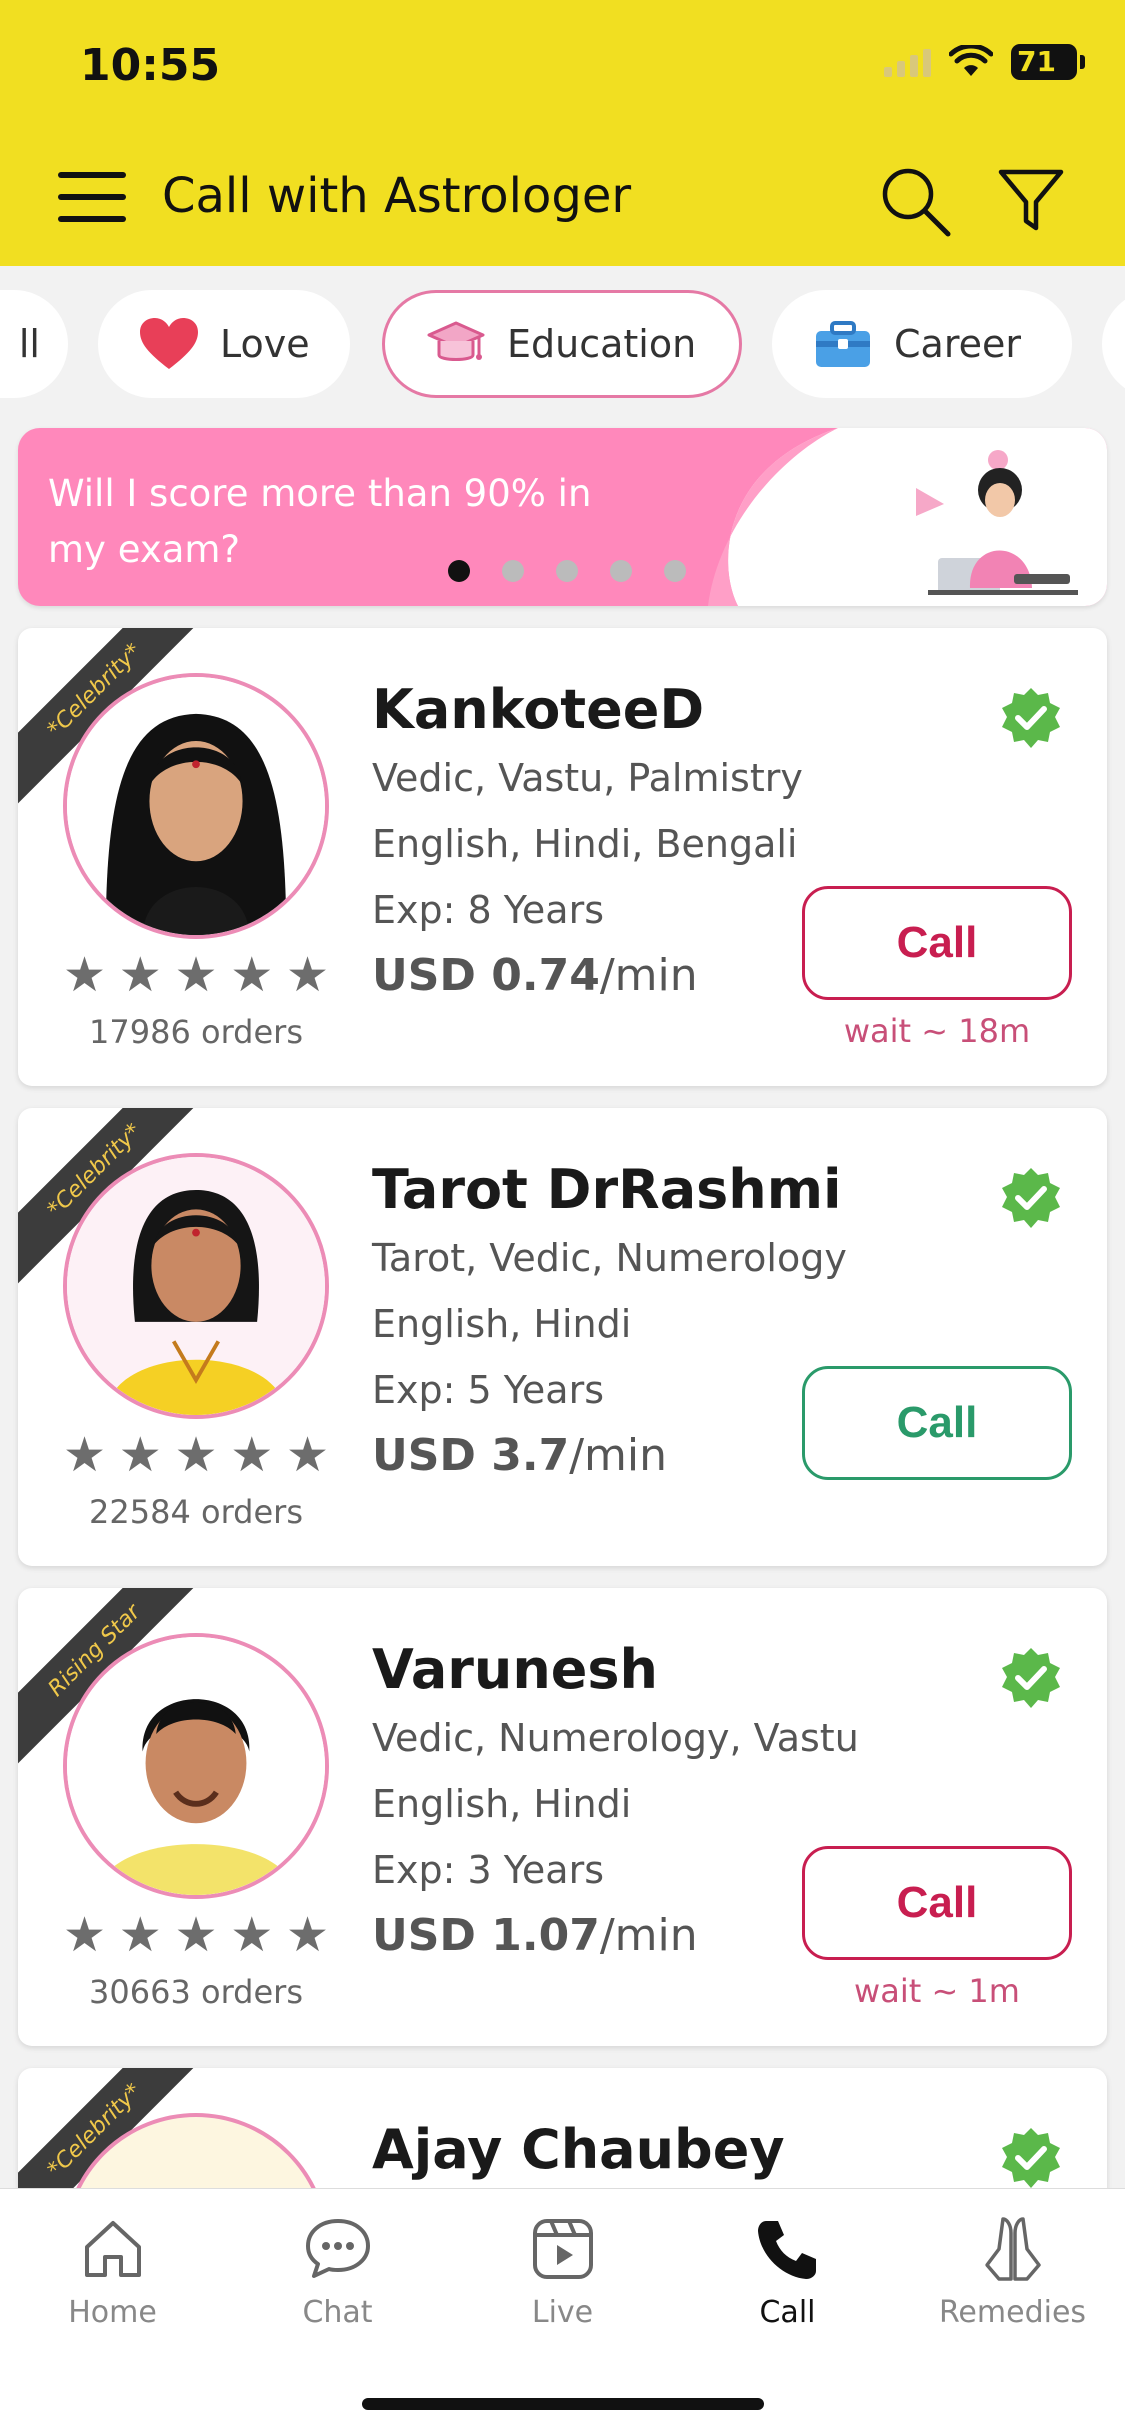 The width and height of the screenshot is (1125, 2436). Describe the element at coordinates (486, 975) in the screenshot. I see `price-value: USD 0.74` at that location.